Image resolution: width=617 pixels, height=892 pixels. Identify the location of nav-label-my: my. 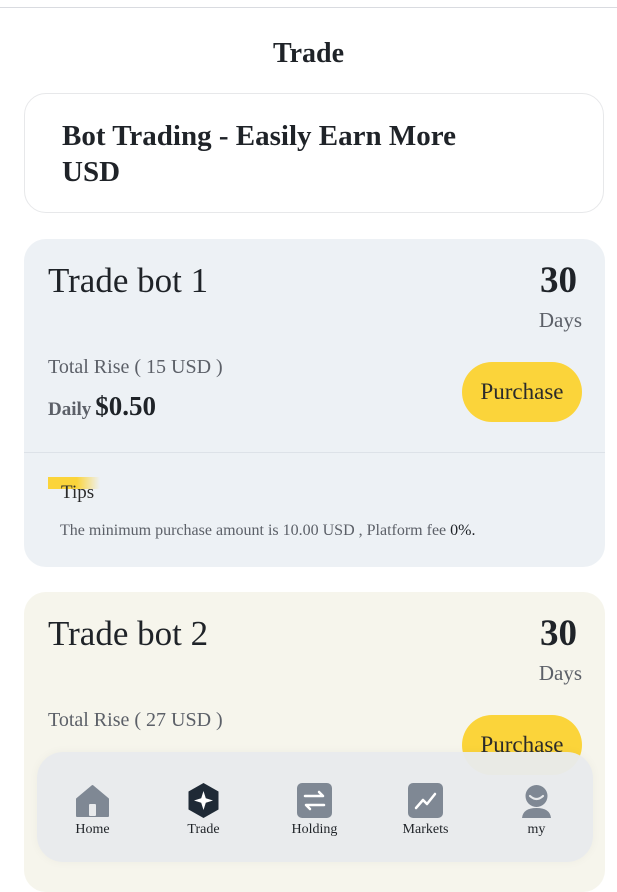
(536, 829).